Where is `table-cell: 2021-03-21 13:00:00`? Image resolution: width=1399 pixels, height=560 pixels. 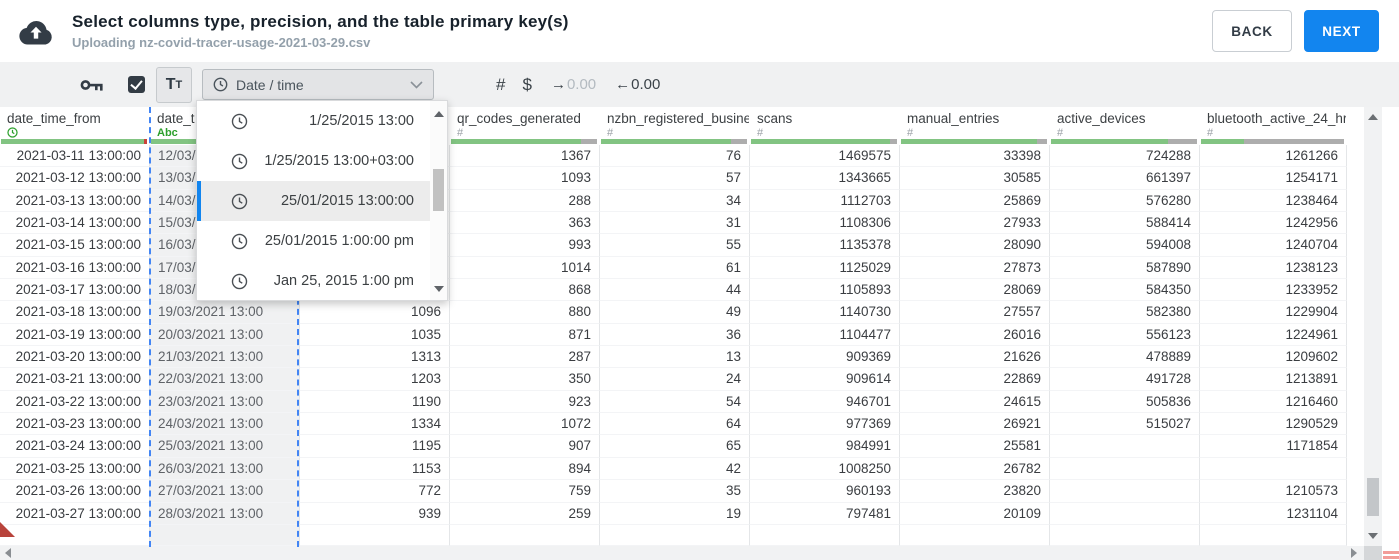
table-cell: 2021-03-21 13:00:00 is located at coordinates (75, 379).